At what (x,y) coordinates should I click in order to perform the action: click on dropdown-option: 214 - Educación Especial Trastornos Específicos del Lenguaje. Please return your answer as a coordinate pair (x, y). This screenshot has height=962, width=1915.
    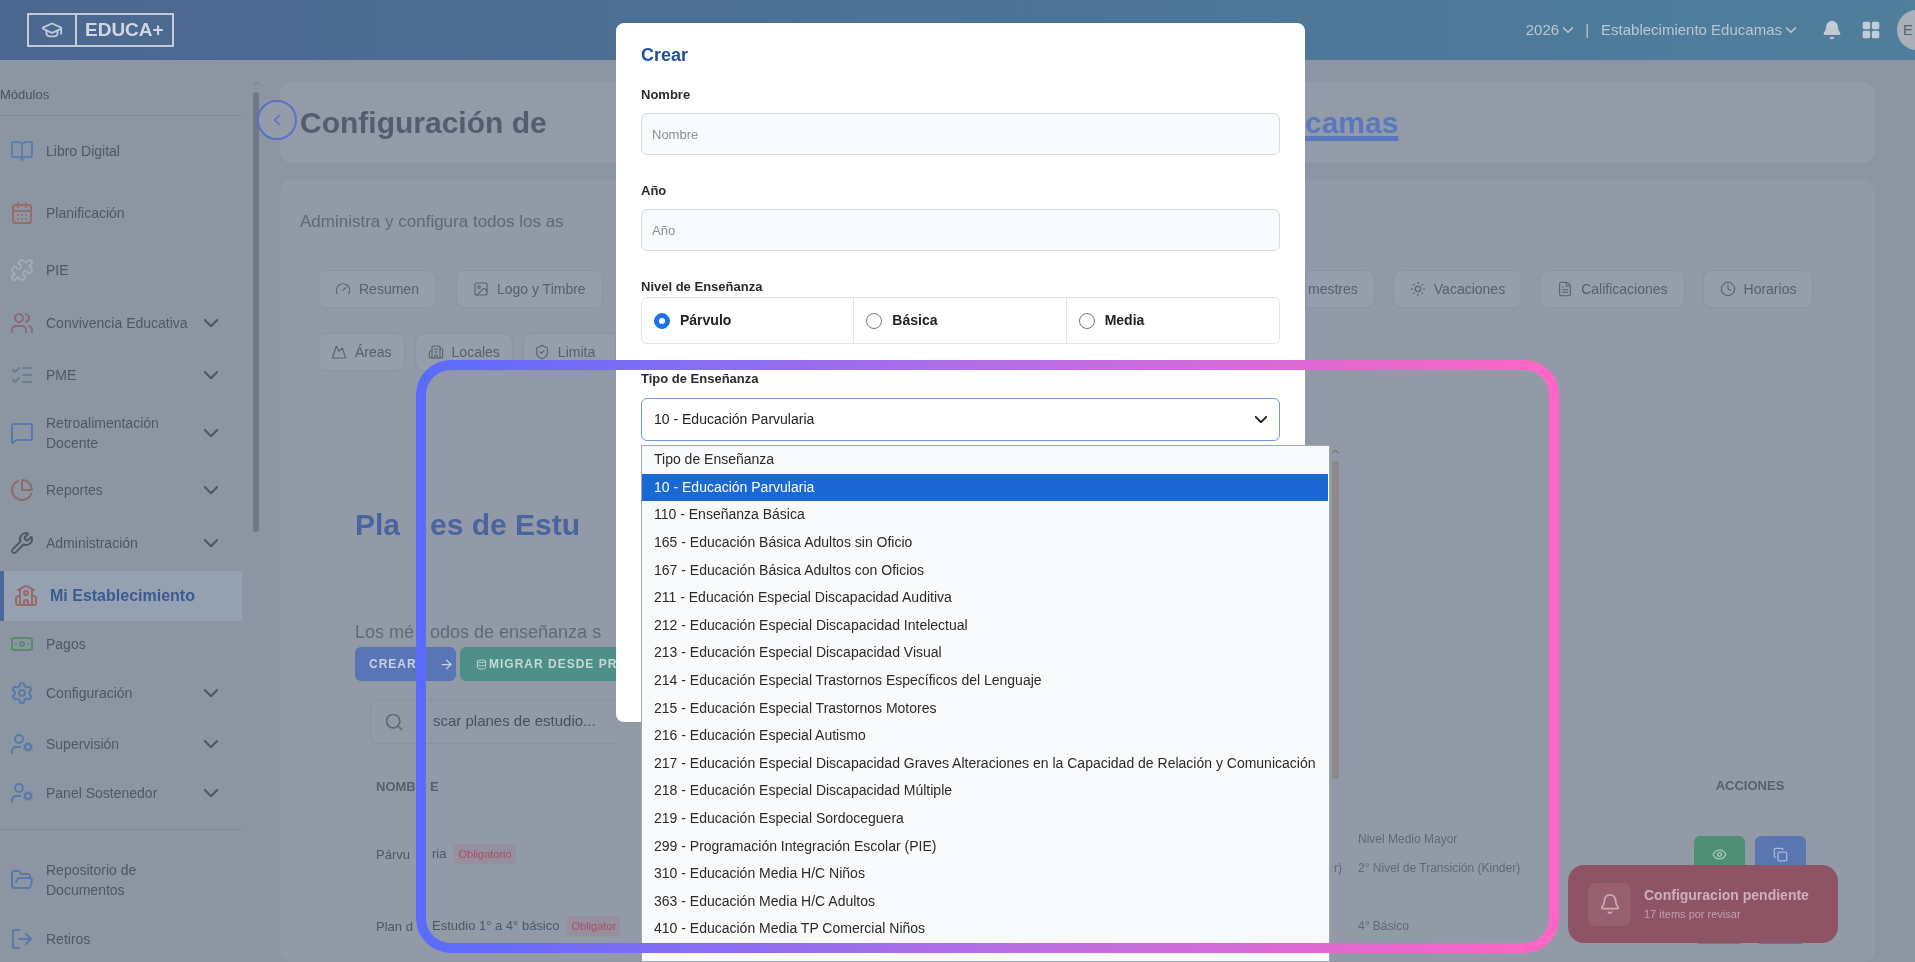
    Looking at the image, I should click on (985, 680).